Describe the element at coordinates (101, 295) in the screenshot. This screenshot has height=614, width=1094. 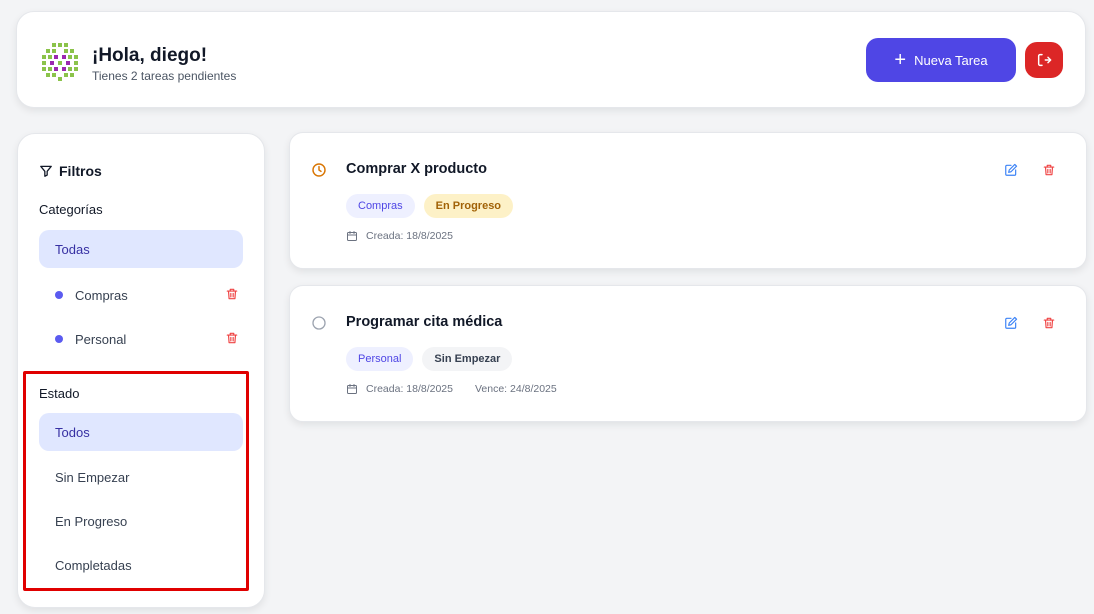
I see `category-label: Compras` at that location.